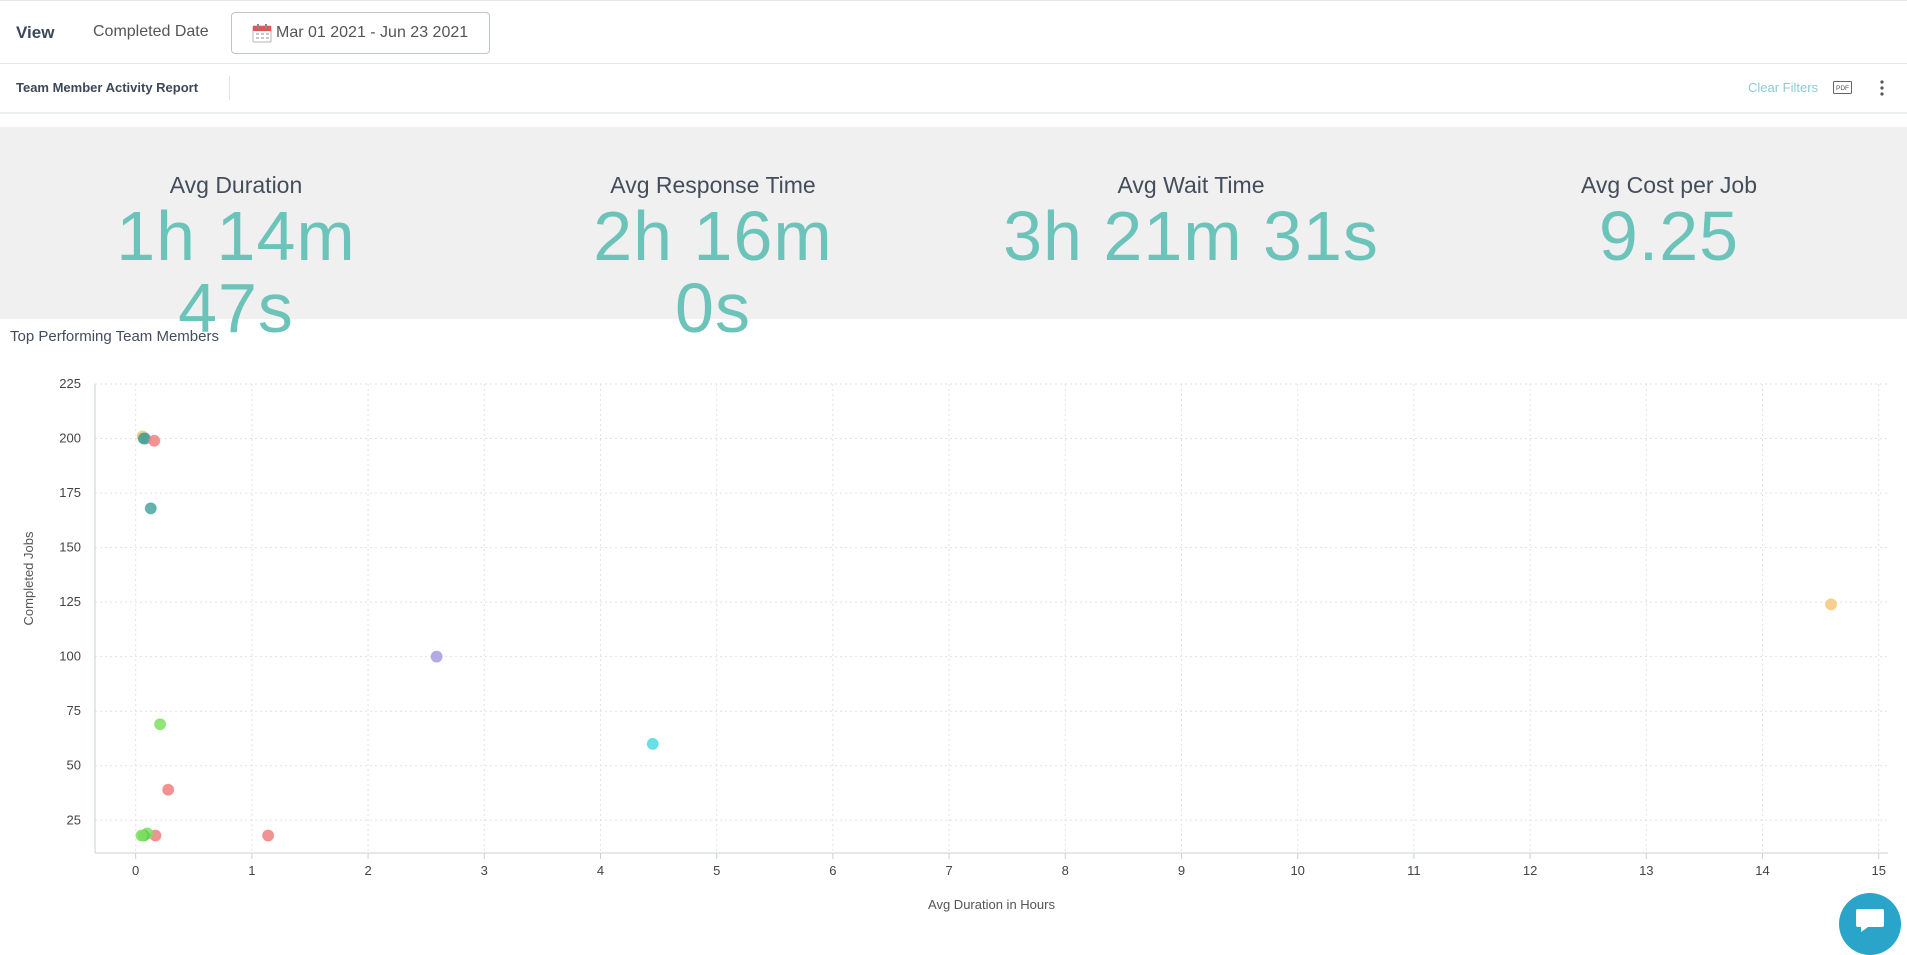 The height and width of the screenshot is (955, 1907). Describe the element at coordinates (1878, 870) in the screenshot. I see `x-tick-label: 15` at that location.